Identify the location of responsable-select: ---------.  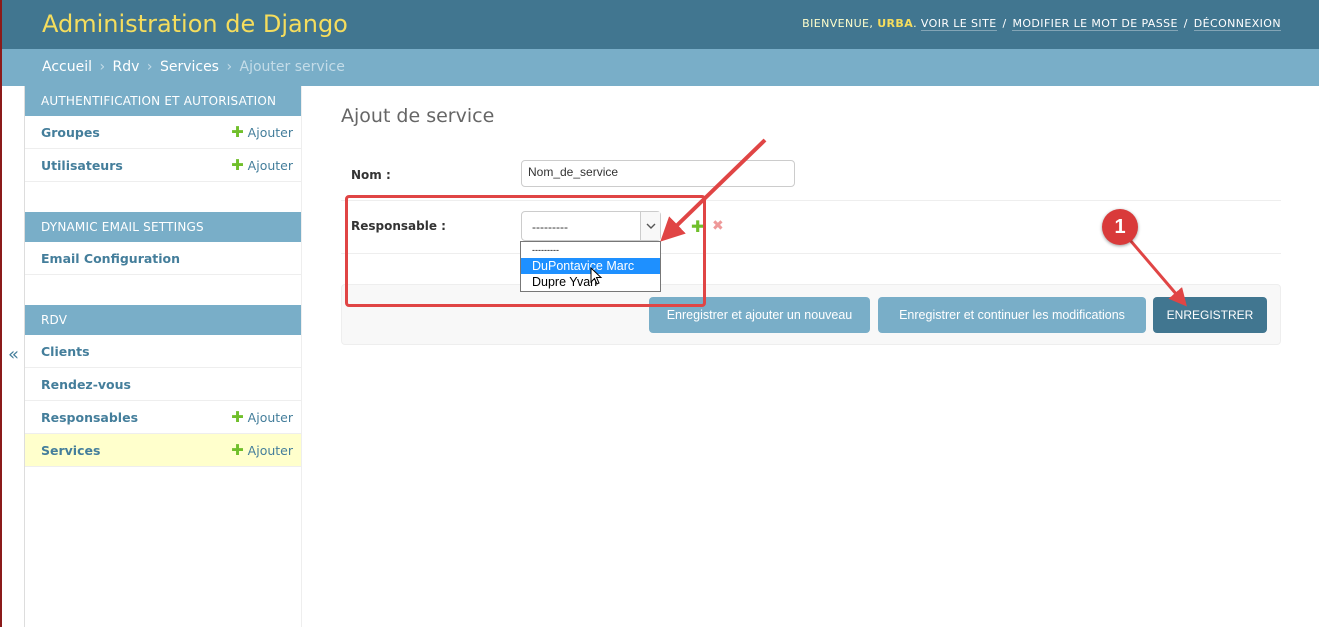
(591, 226).